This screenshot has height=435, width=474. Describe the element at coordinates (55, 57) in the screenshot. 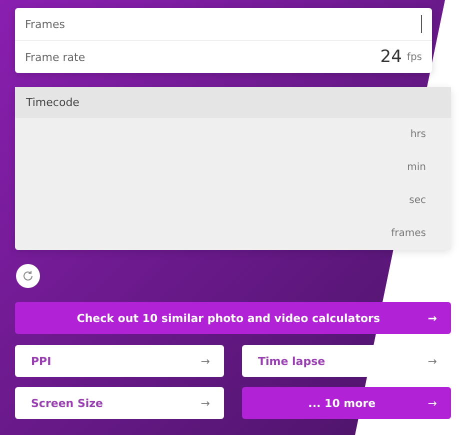

I see `field-label: Frame rate` at that location.